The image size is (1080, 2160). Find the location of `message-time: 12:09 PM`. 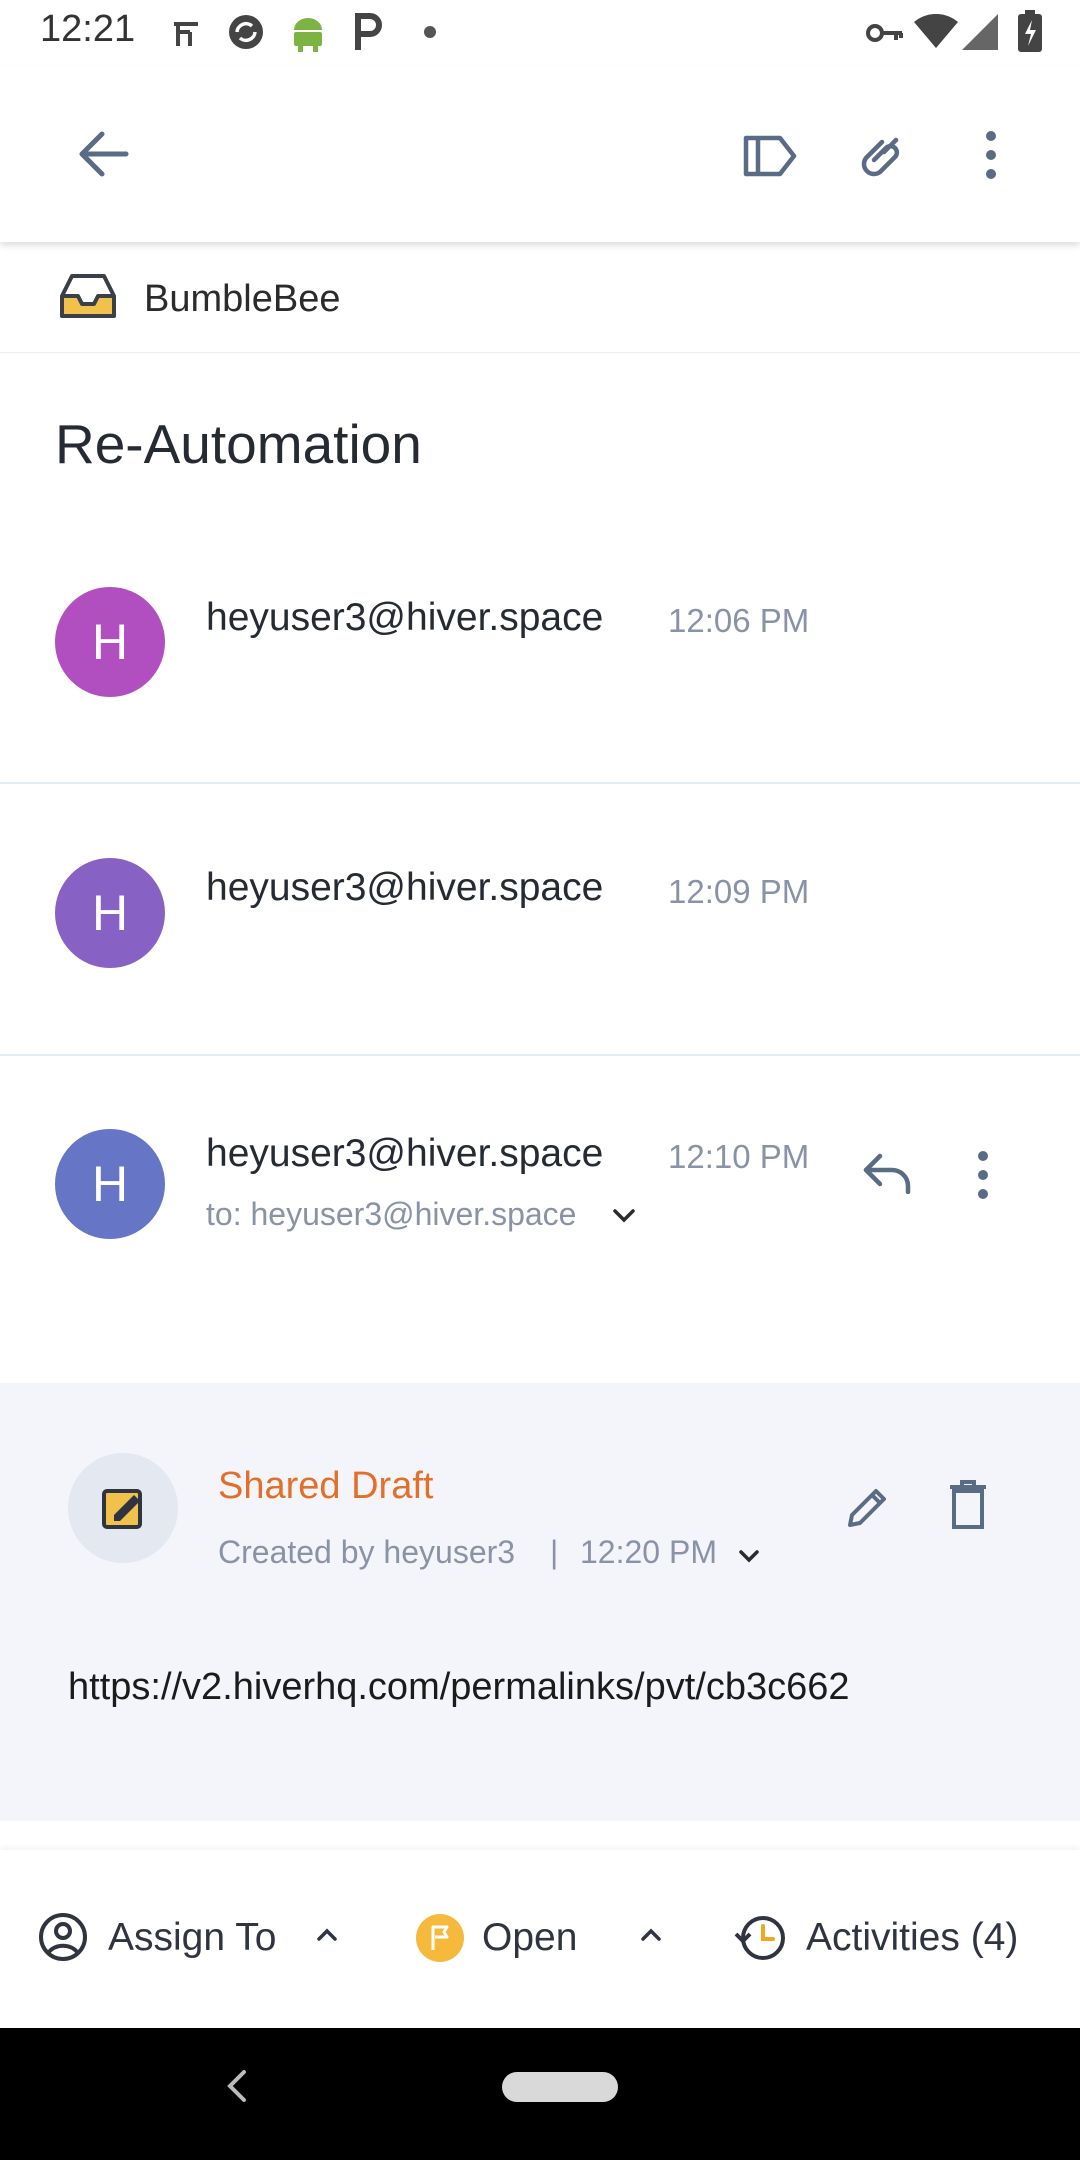

message-time: 12:09 PM is located at coordinates (739, 891).